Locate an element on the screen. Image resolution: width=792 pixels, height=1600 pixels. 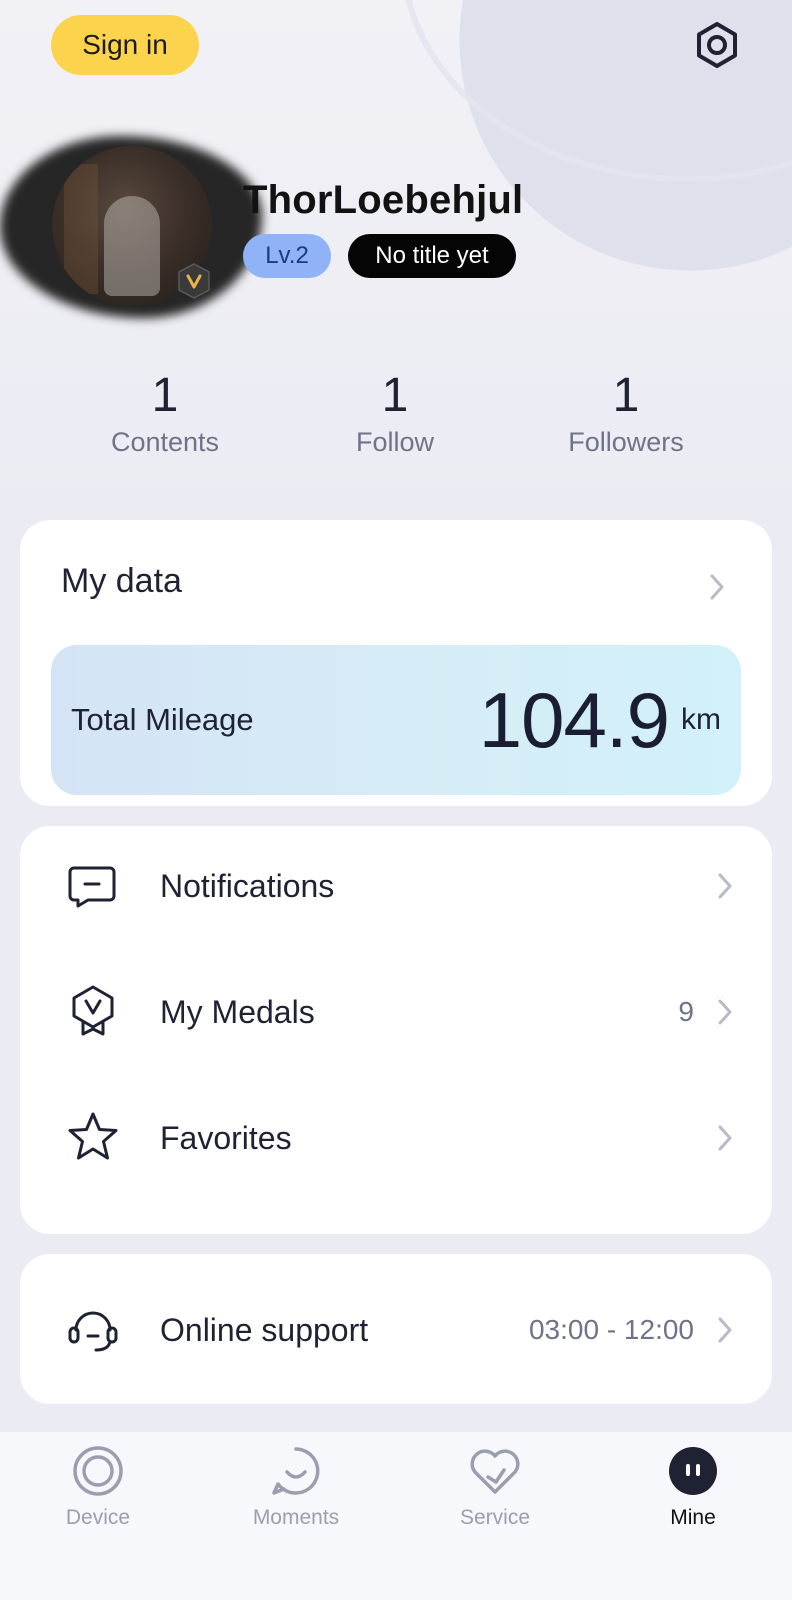
support-card: Online support 03:00 - 12:00 is located at coordinates (396, 1329).